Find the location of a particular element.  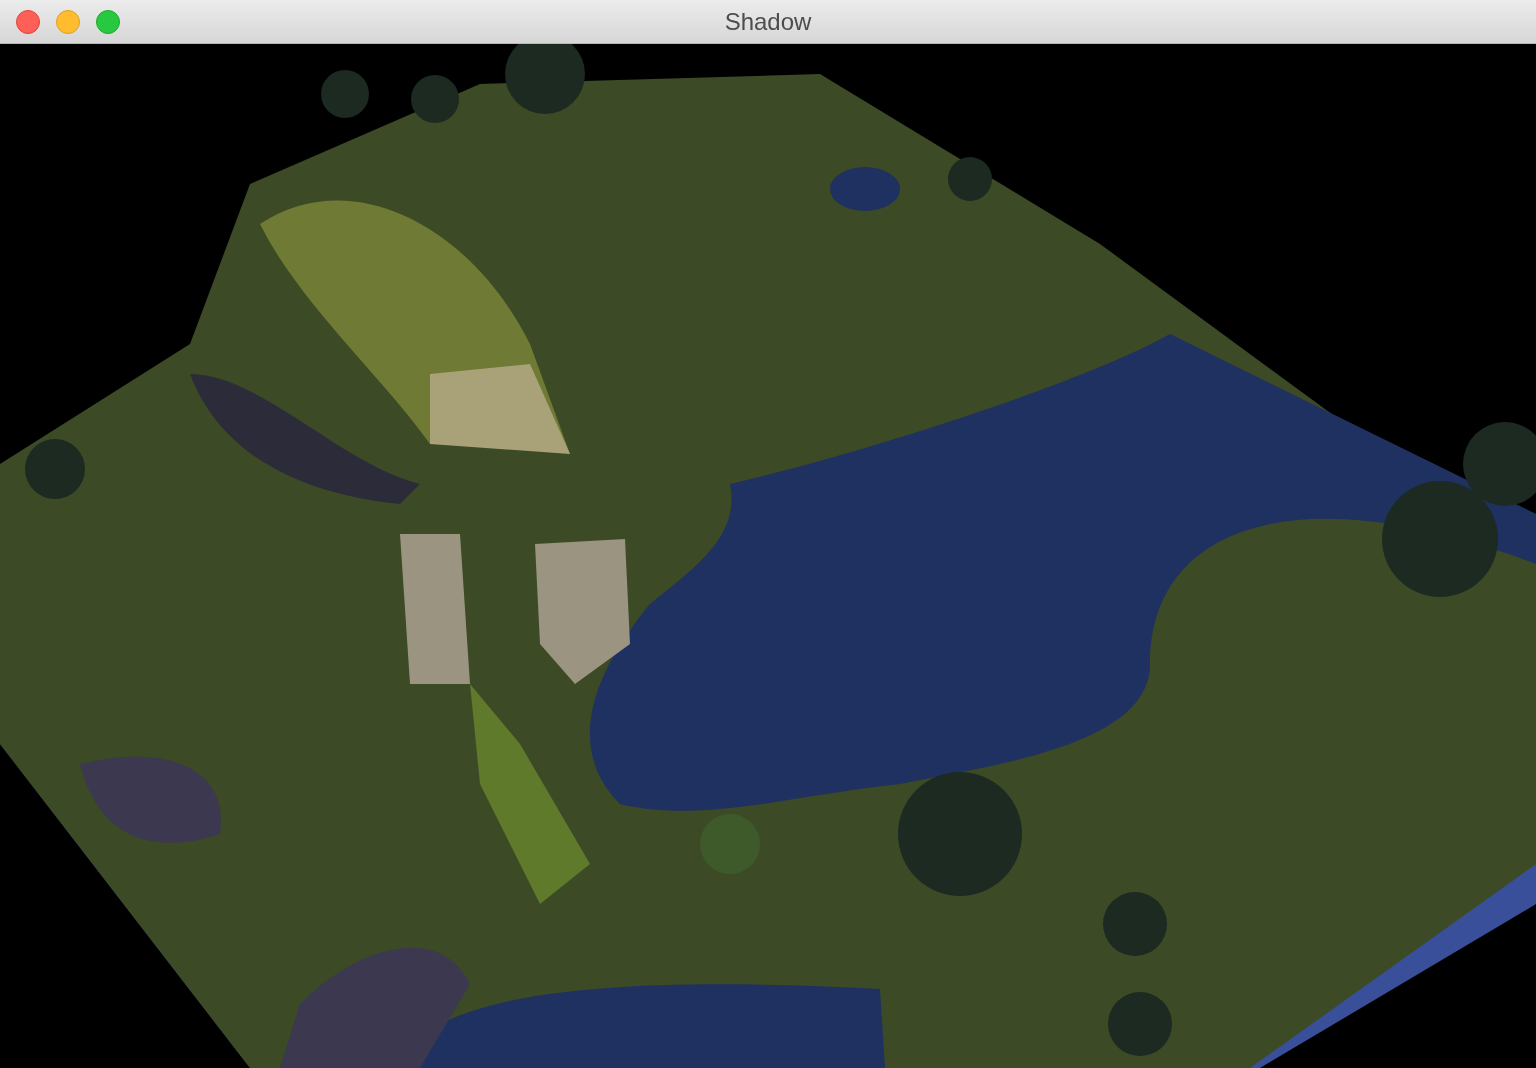

minimize-button is located at coordinates (68, 22).